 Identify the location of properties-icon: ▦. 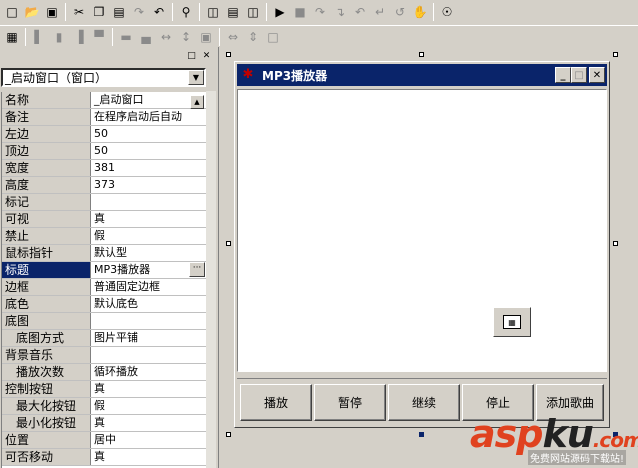
(12, 36).